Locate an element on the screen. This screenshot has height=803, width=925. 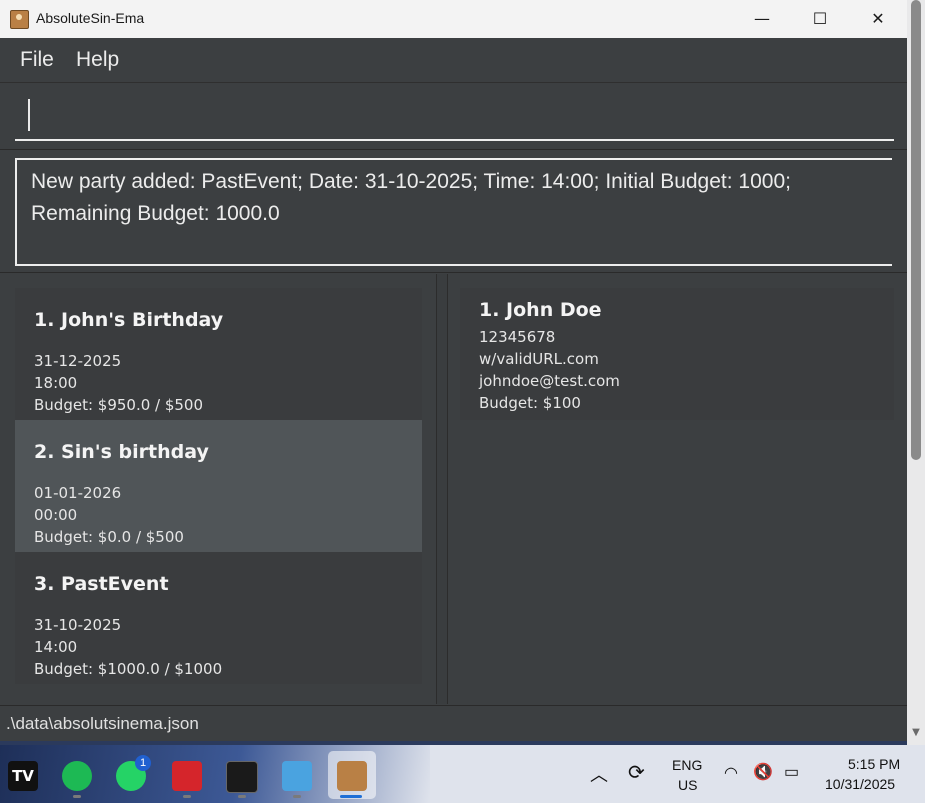
person-phone: 12345678 is located at coordinates (517, 337).